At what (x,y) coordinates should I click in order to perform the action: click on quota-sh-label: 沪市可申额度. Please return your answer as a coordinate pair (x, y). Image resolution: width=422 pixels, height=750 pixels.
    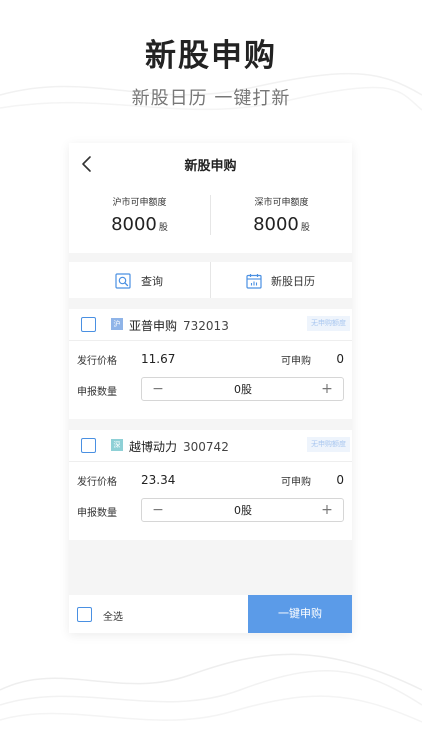
    Looking at the image, I should click on (139, 203).